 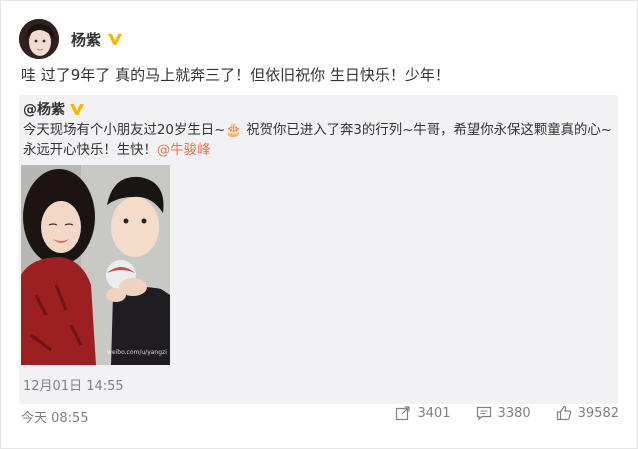 What do you see at coordinates (483, 413) in the screenshot?
I see `comment-icon` at bounding box center [483, 413].